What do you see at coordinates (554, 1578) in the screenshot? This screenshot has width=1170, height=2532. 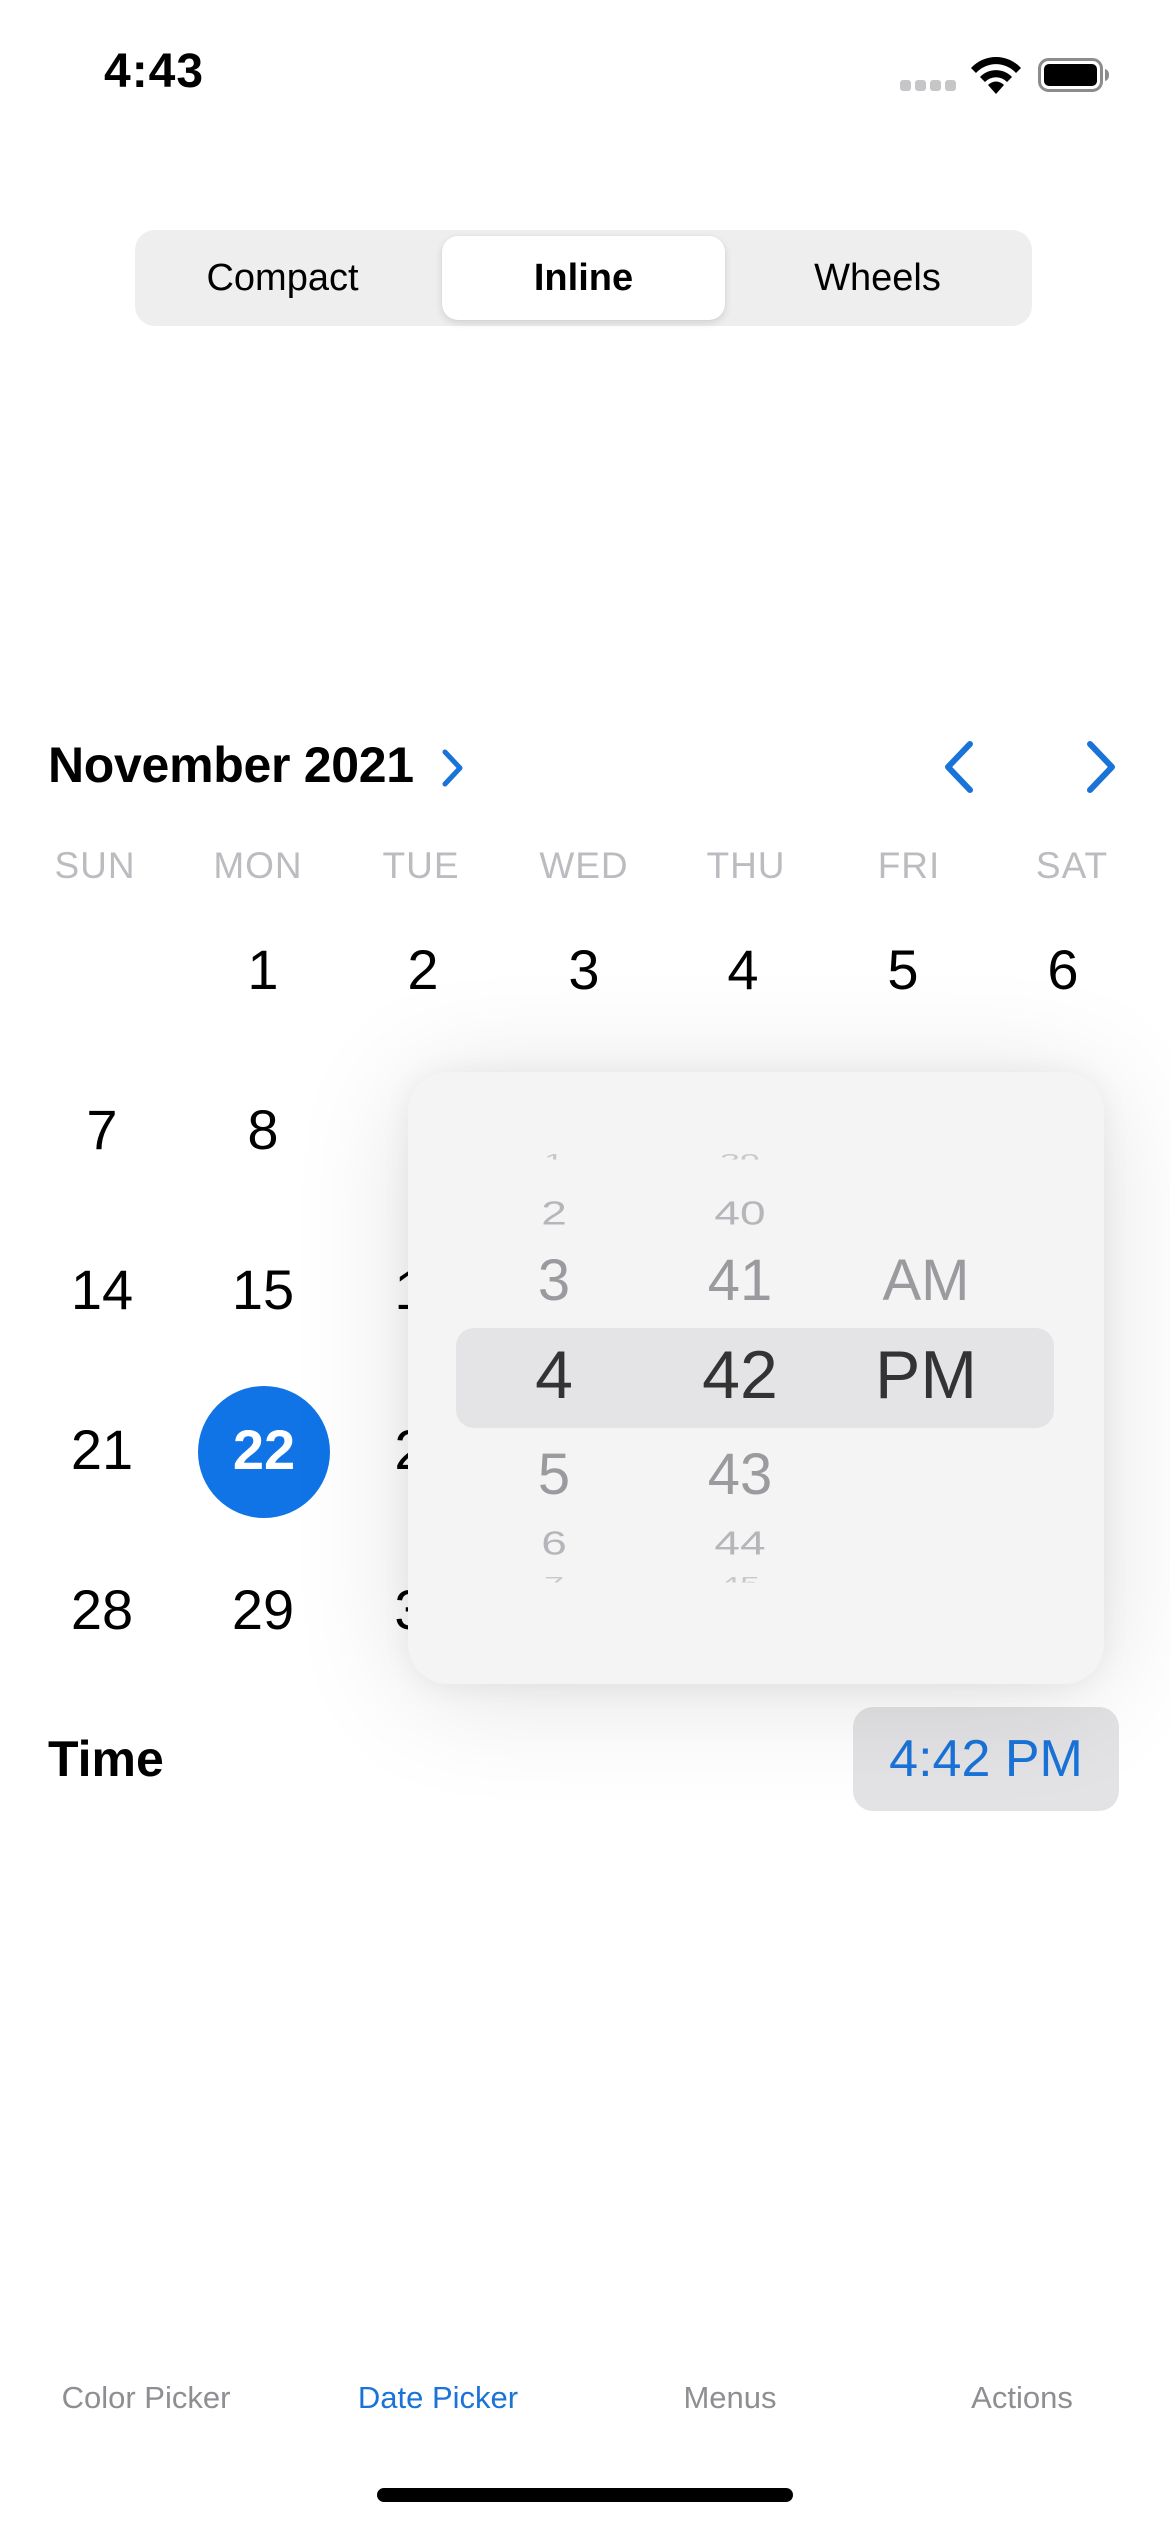 I see `hour-wheel-item: 7` at bounding box center [554, 1578].